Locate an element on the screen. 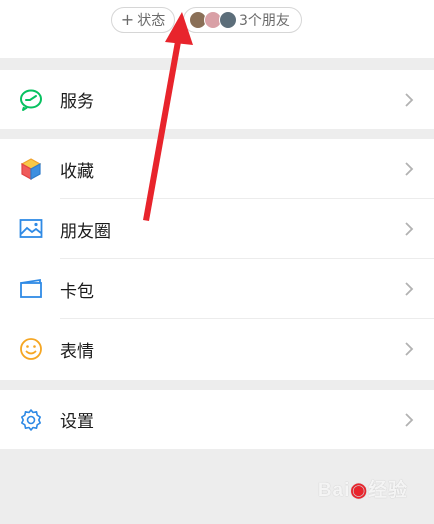 The width and height of the screenshot is (434, 524). avatar is located at coordinates (228, 20).